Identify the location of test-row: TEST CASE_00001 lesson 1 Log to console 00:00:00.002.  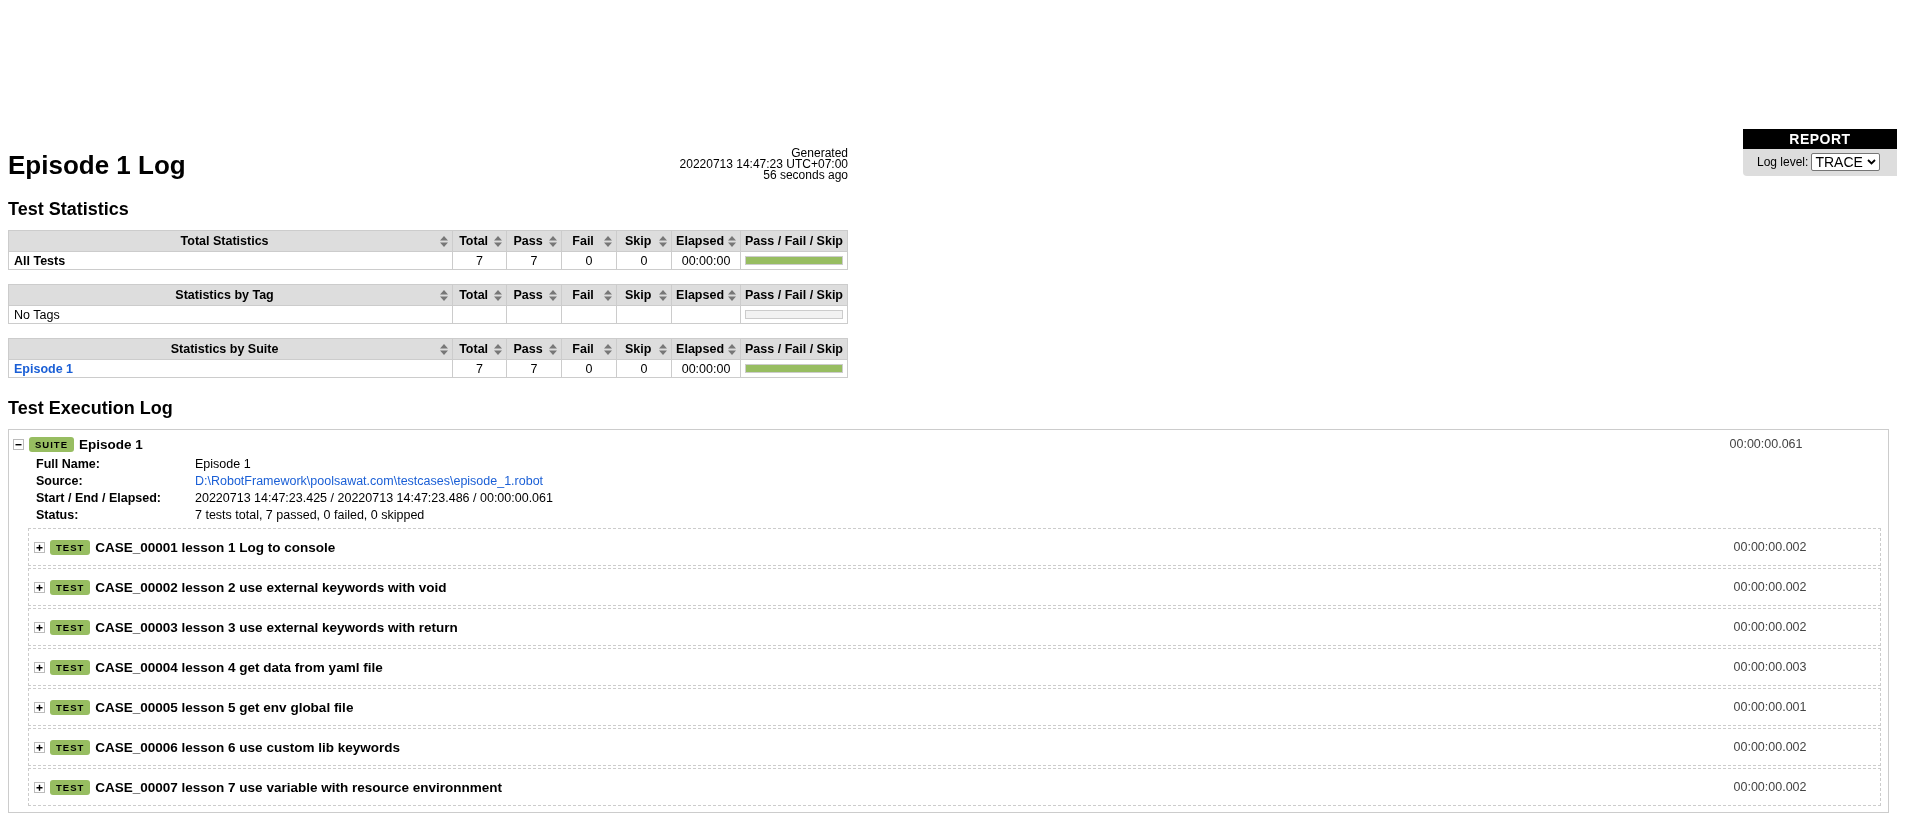
(954, 547).